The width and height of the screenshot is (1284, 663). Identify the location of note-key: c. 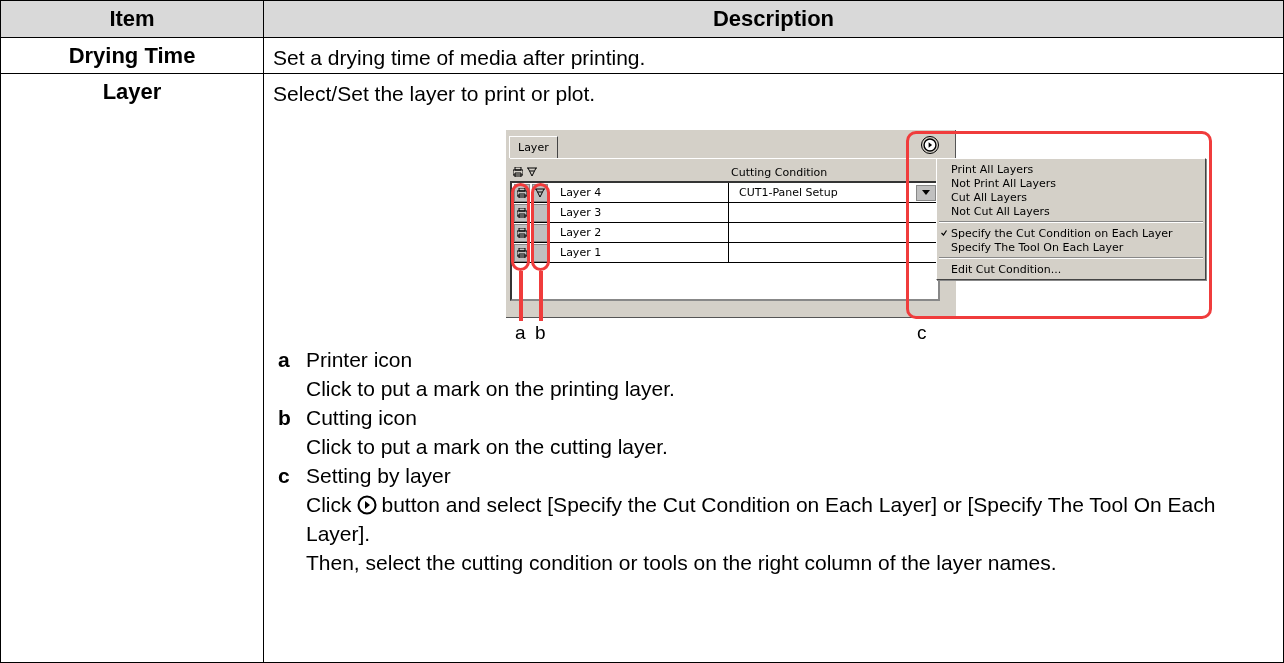
(292, 519).